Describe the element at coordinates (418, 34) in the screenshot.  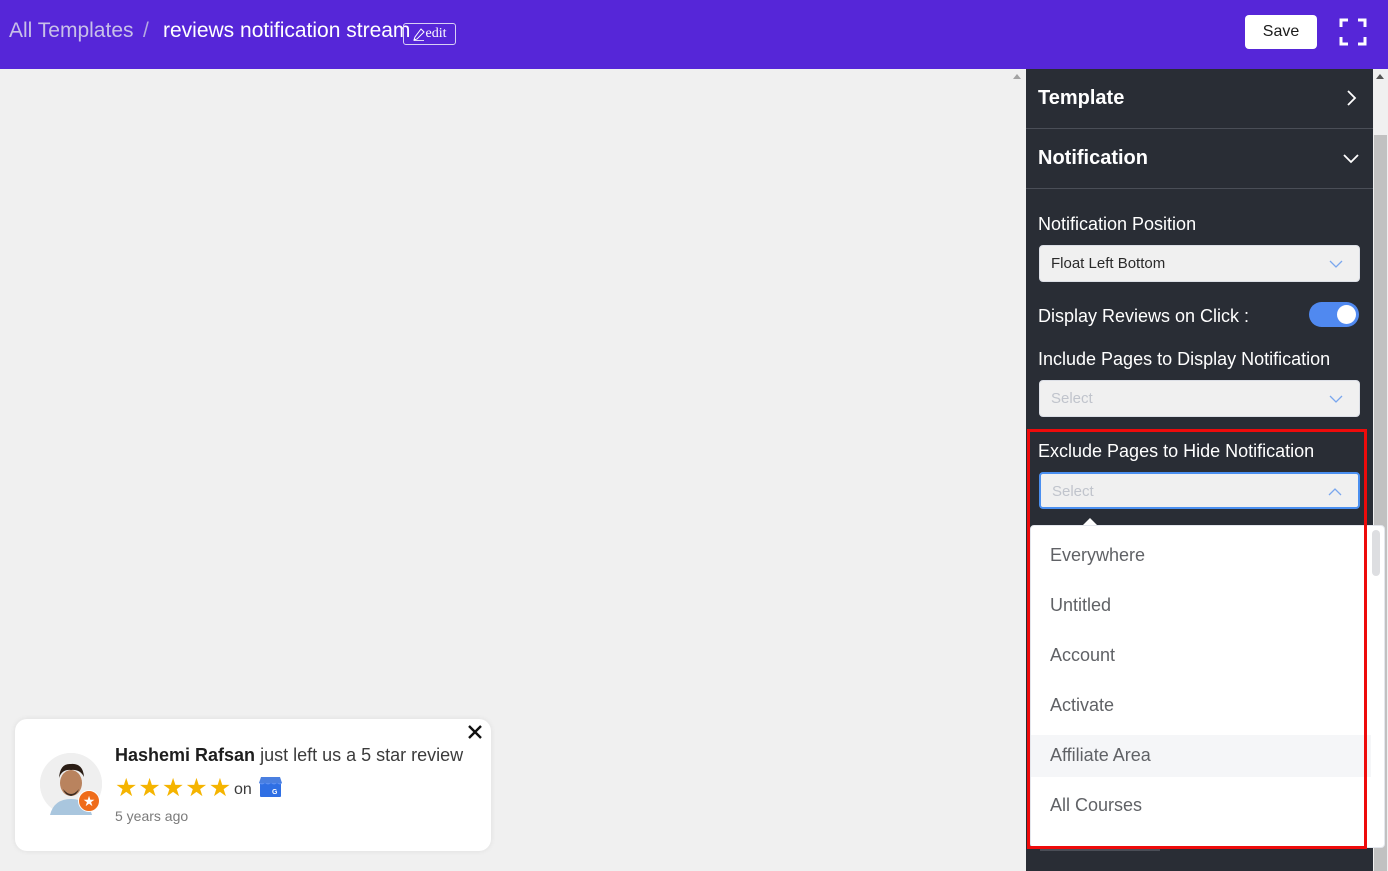
I see `pencil-icon` at that location.